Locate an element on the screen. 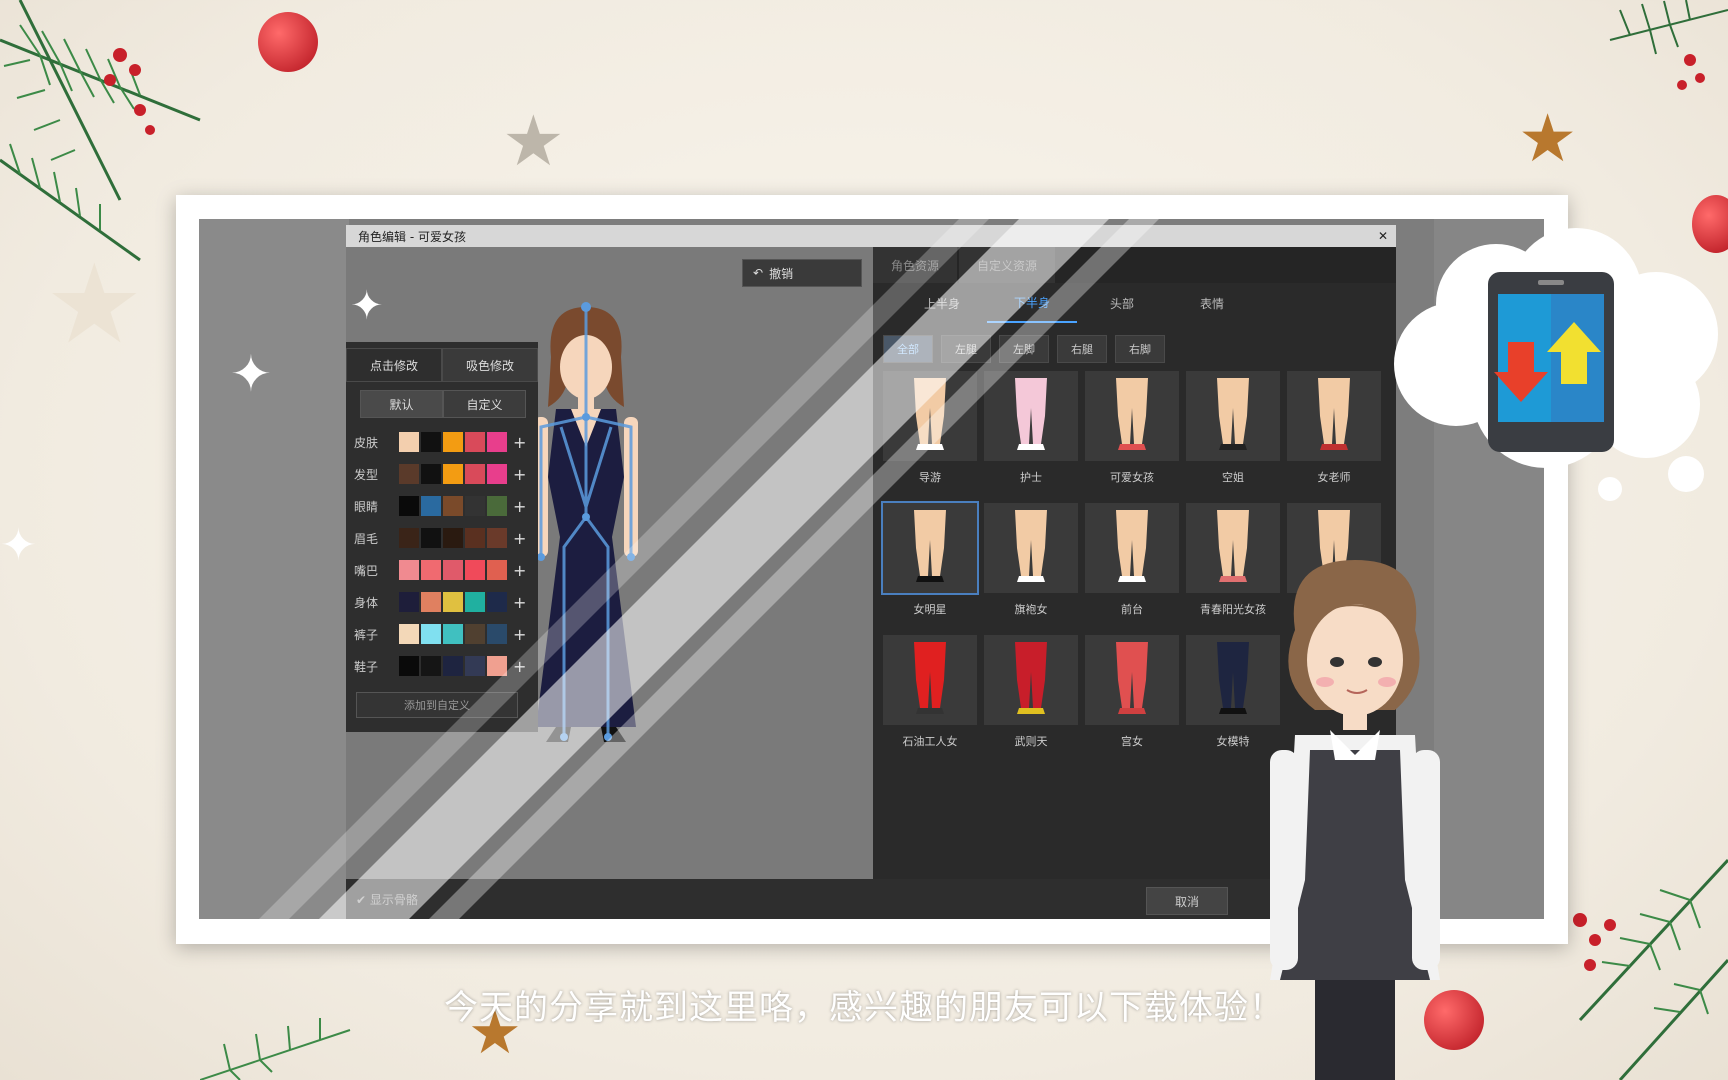  tab-head: 头部 is located at coordinates (1122, 303).